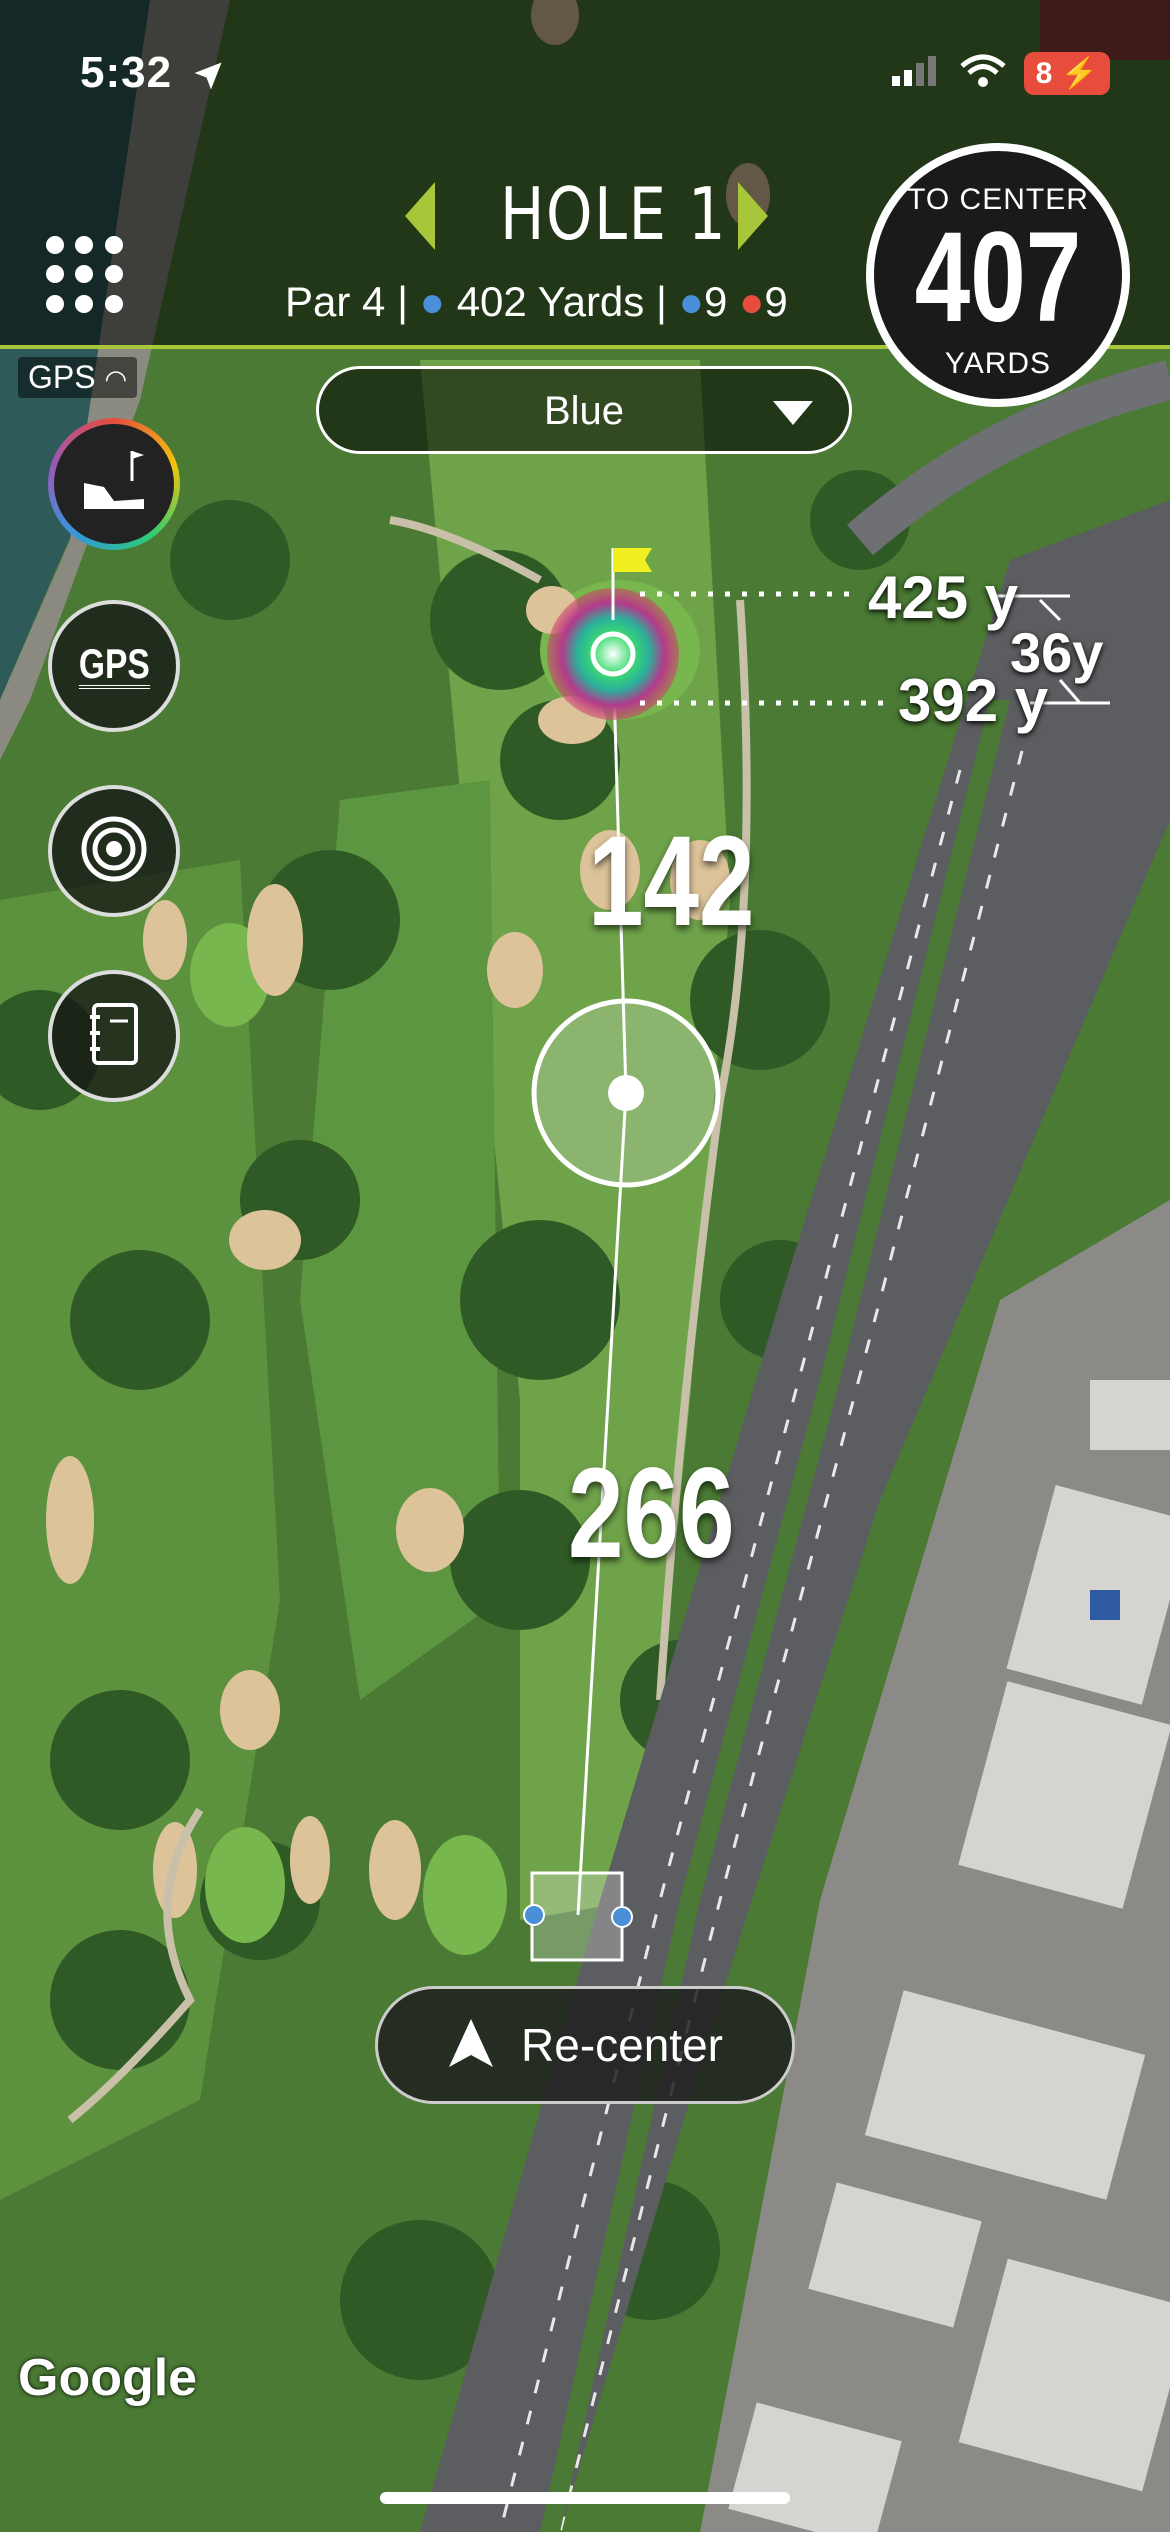  I want to click on notebook-icon, so click(114, 1036).